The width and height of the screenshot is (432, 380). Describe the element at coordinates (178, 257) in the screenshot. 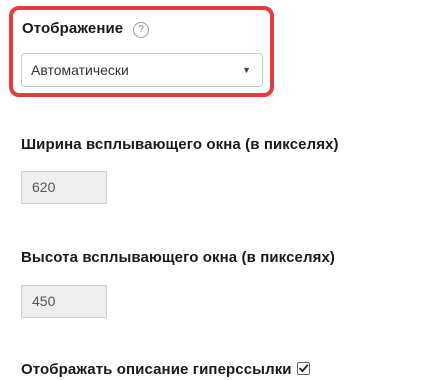

I see `popup-height-label: Высота всплывающего окна (в пикселях)` at that location.